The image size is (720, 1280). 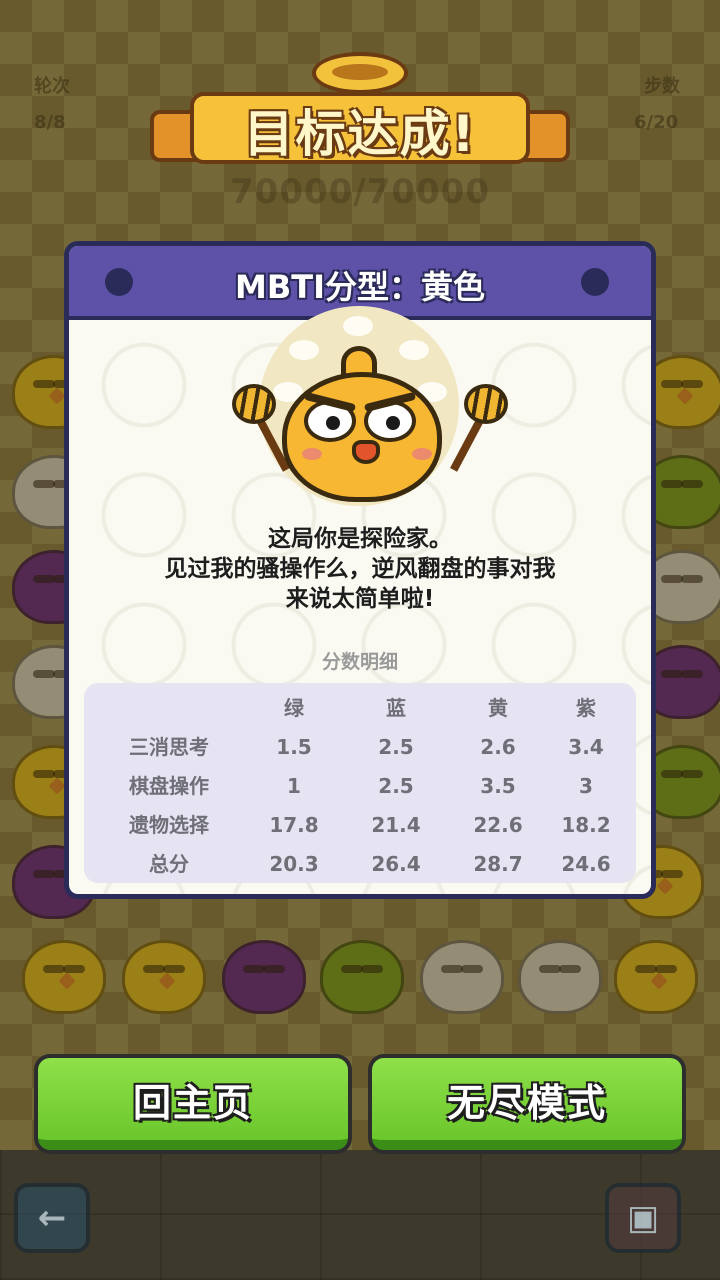 What do you see at coordinates (360, 786) in the screenshot?
I see `table-row: 棋盘操作 1 2.5 3.5 3` at bounding box center [360, 786].